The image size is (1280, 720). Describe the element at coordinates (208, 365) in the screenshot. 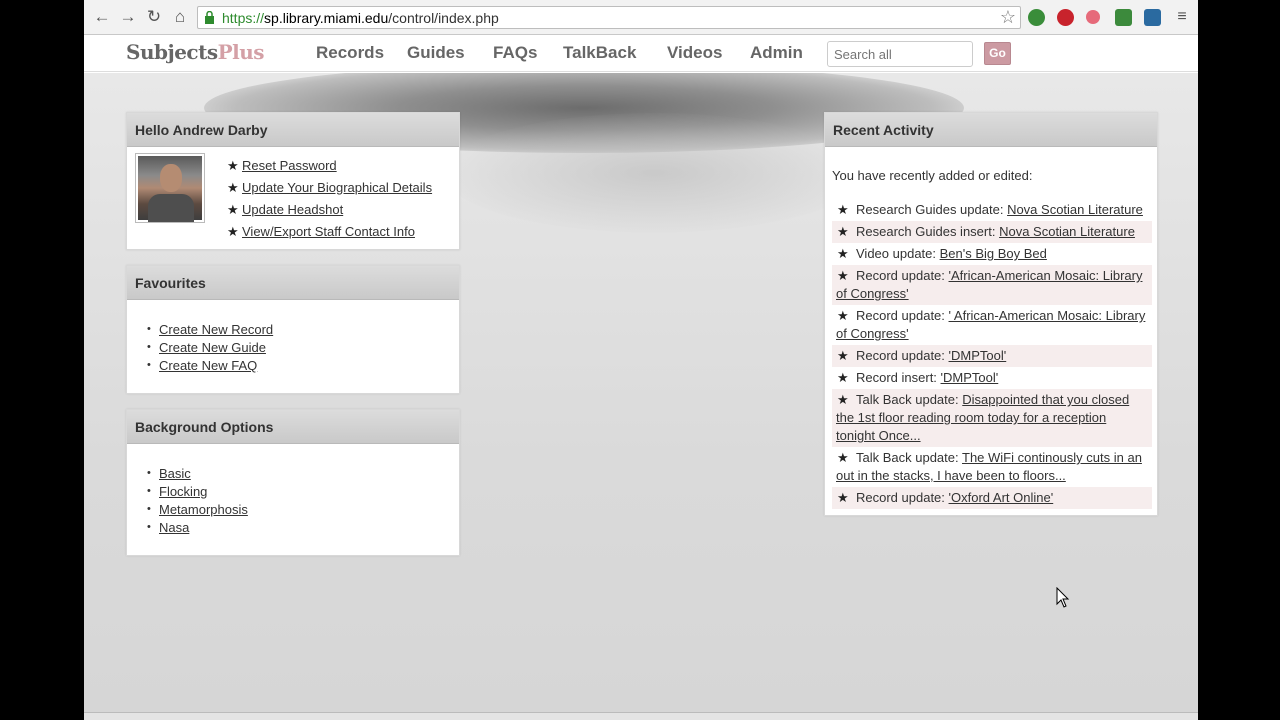

I see `create-faq-link: Create New FAQ` at that location.